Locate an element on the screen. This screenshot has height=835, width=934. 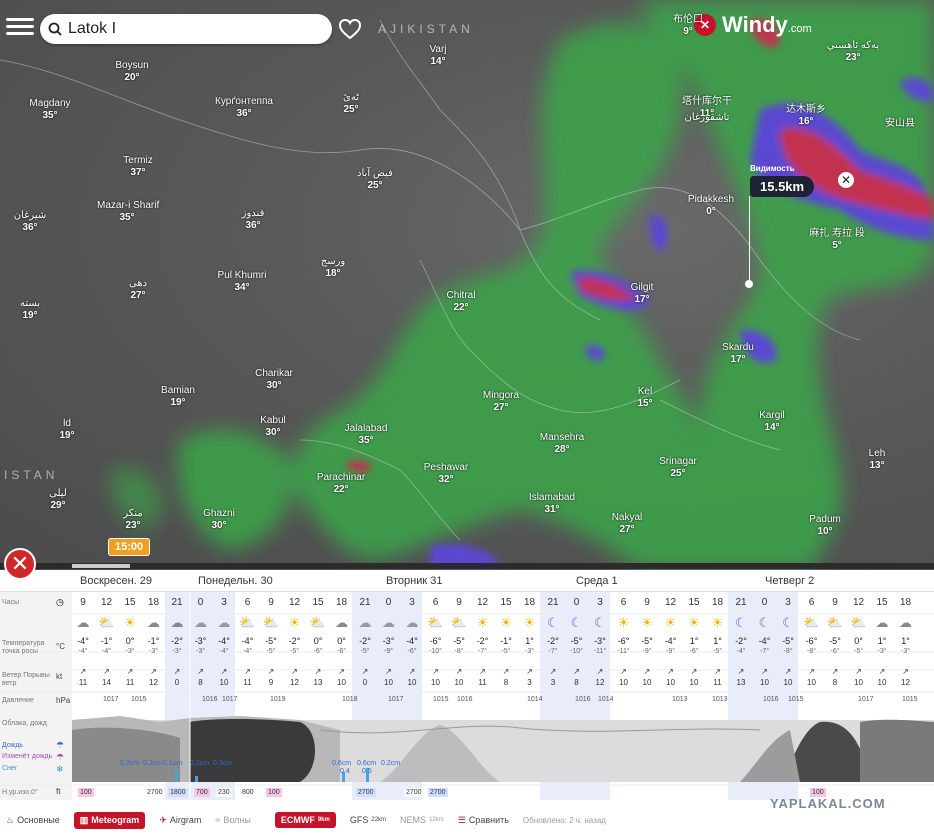
search-bar is located at coordinates (186, 29).